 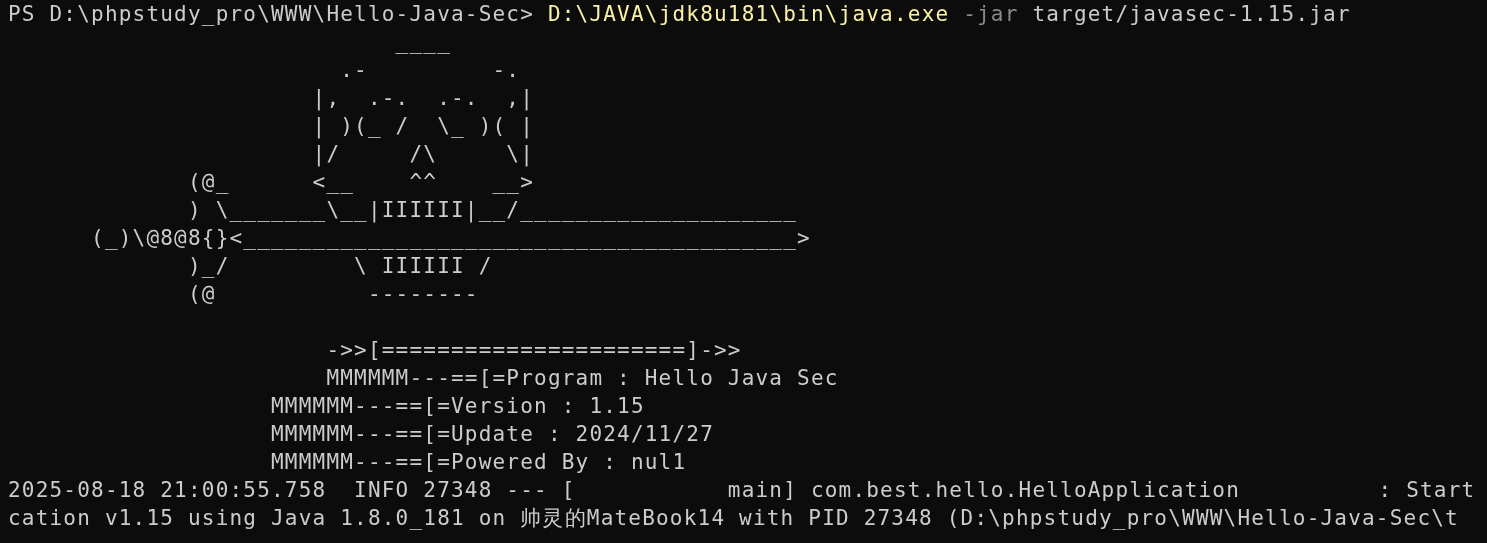 What do you see at coordinates (742, 490) in the screenshot?
I see `log-line: 2025-08-18 21:00:55.758 INFO 27348 --- [ main] com.best.hello.HelloApplication : Start` at bounding box center [742, 490].